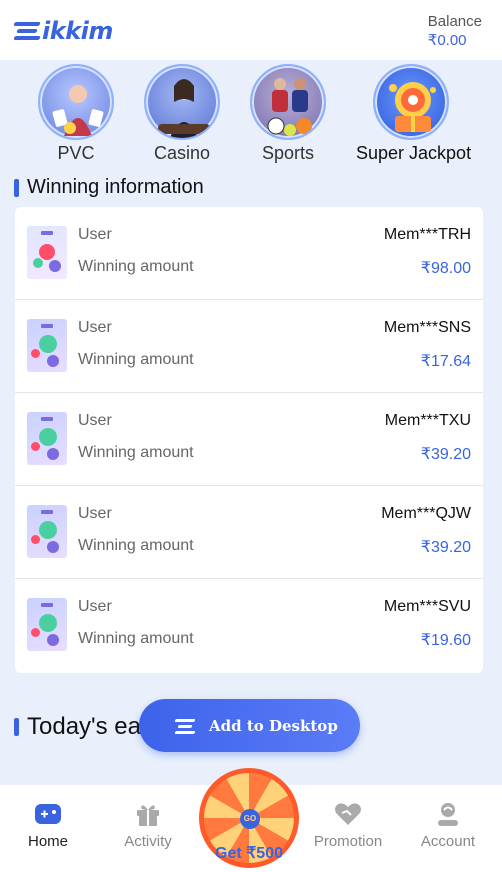 This screenshot has height=872, width=502. I want to click on balance-value: ₹0.00, so click(447, 40).